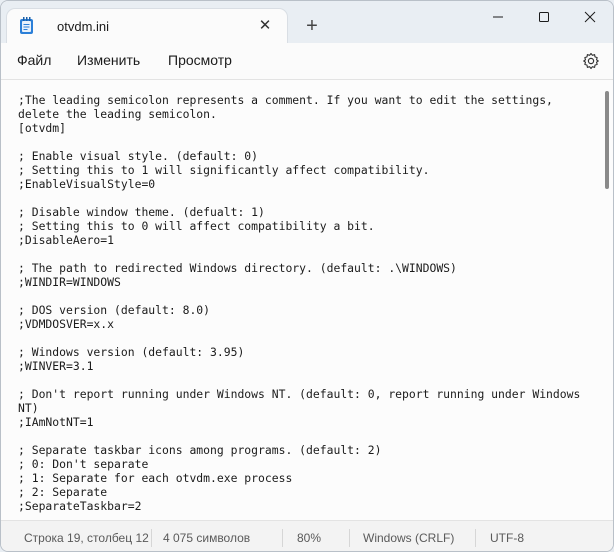 This screenshot has width=614, height=552. What do you see at coordinates (28, 408) in the screenshot?
I see `editor-line: NT)` at bounding box center [28, 408].